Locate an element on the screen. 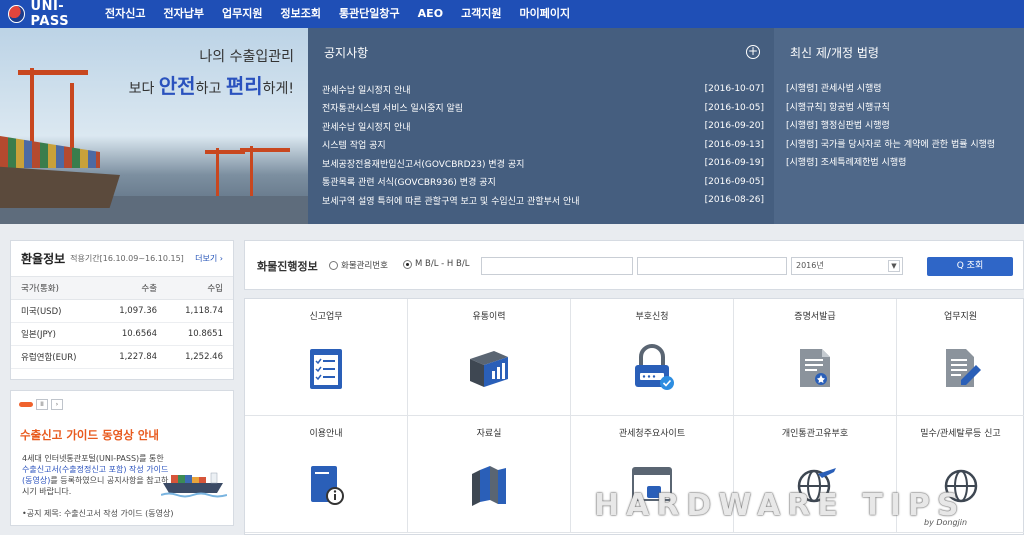 Image resolution: width=1024 pixels, height=535 pixels. column-header: 국가(통화) is located at coordinates (56, 288).